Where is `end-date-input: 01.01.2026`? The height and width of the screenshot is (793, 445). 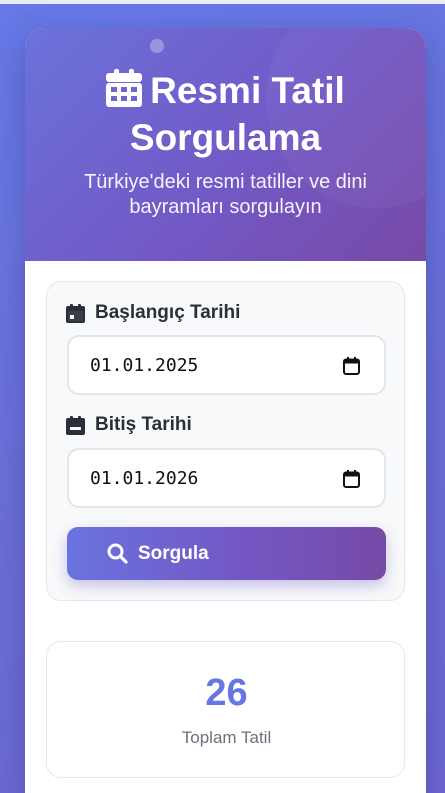
end-date-input: 01.01.2026 is located at coordinates (226, 478).